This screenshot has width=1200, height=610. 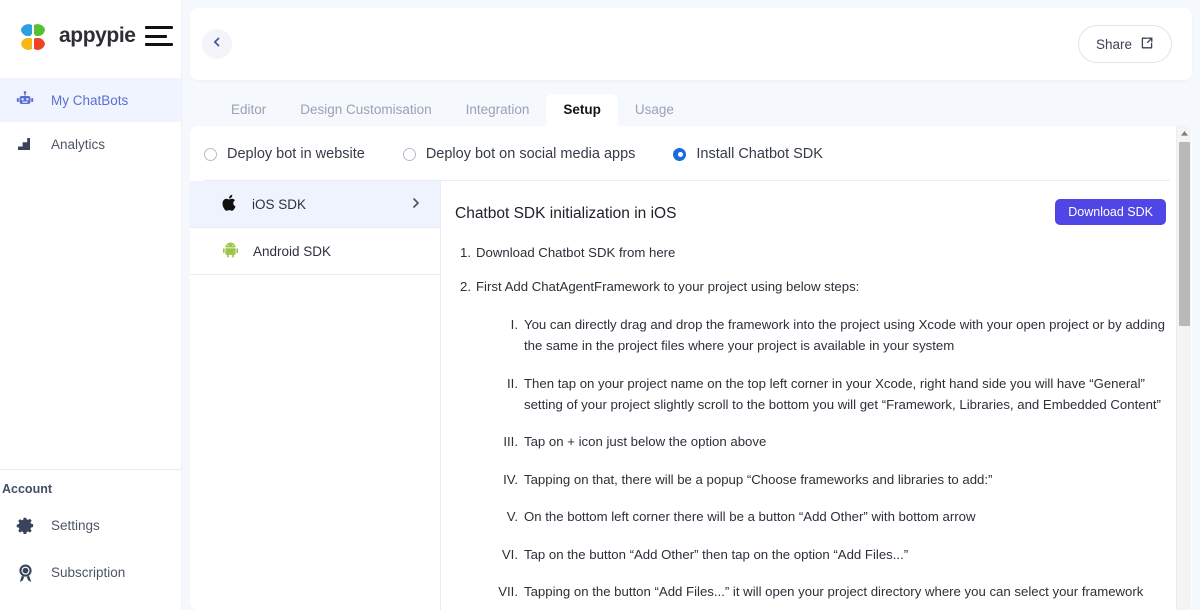 I want to click on apple-icon, so click(x=230, y=204).